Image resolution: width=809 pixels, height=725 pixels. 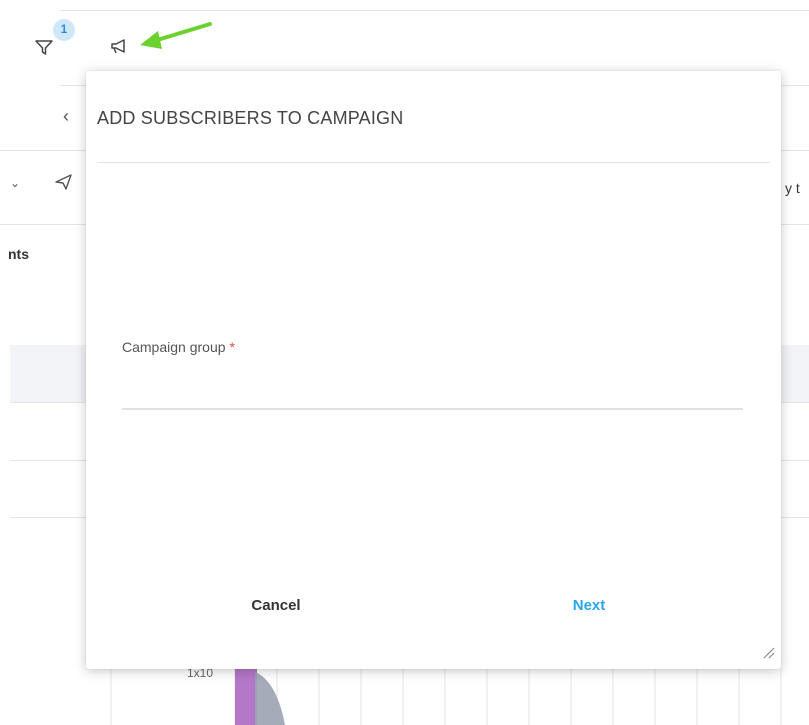 What do you see at coordinates (768, 652) in the screenshot?
I see `resize-handle-icon` at bounding box center [768, 652].